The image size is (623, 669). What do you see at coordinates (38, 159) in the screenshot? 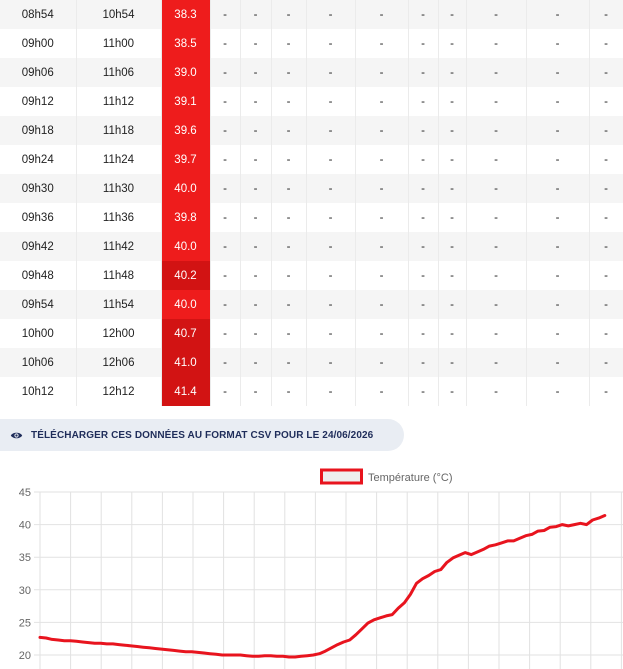
I see `utc-time-cell: 09h24` at bounding box center [38, 159].